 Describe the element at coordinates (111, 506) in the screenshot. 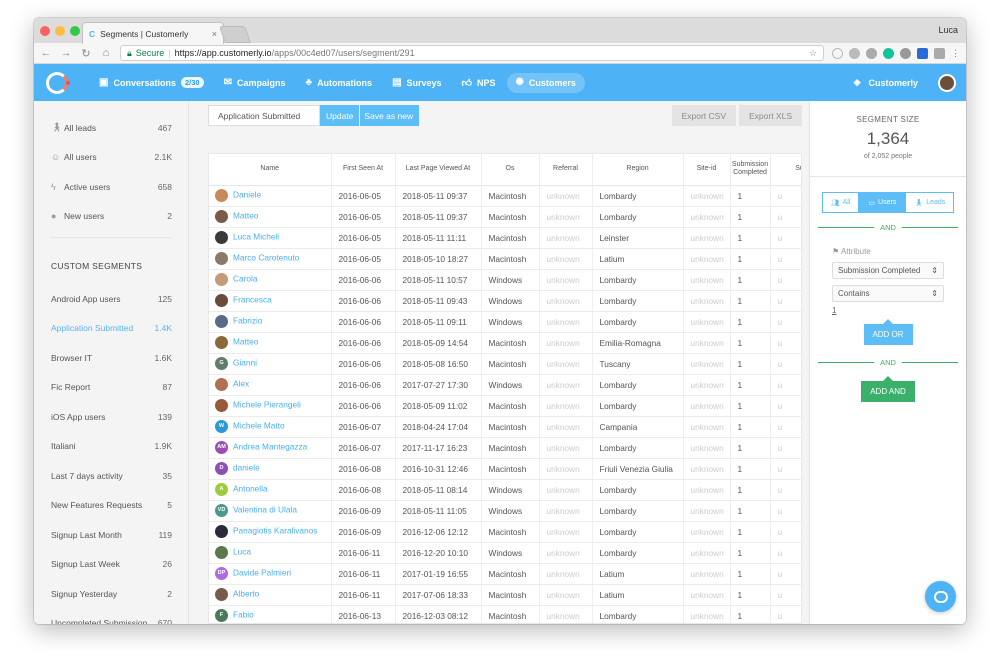

I see `segment-item-new-features-requests: New Features Requests 5` at that location.